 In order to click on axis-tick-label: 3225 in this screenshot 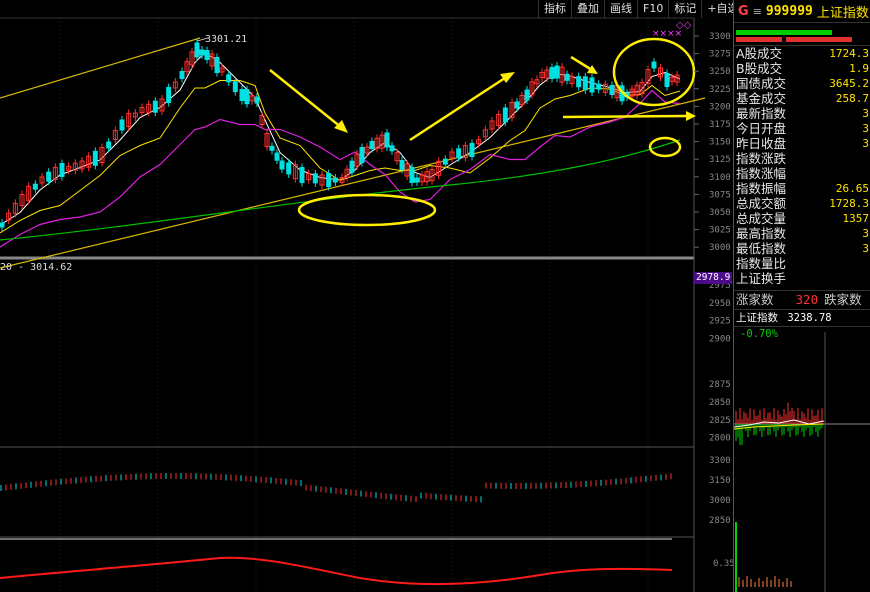, I will do `click(720, 90)`.